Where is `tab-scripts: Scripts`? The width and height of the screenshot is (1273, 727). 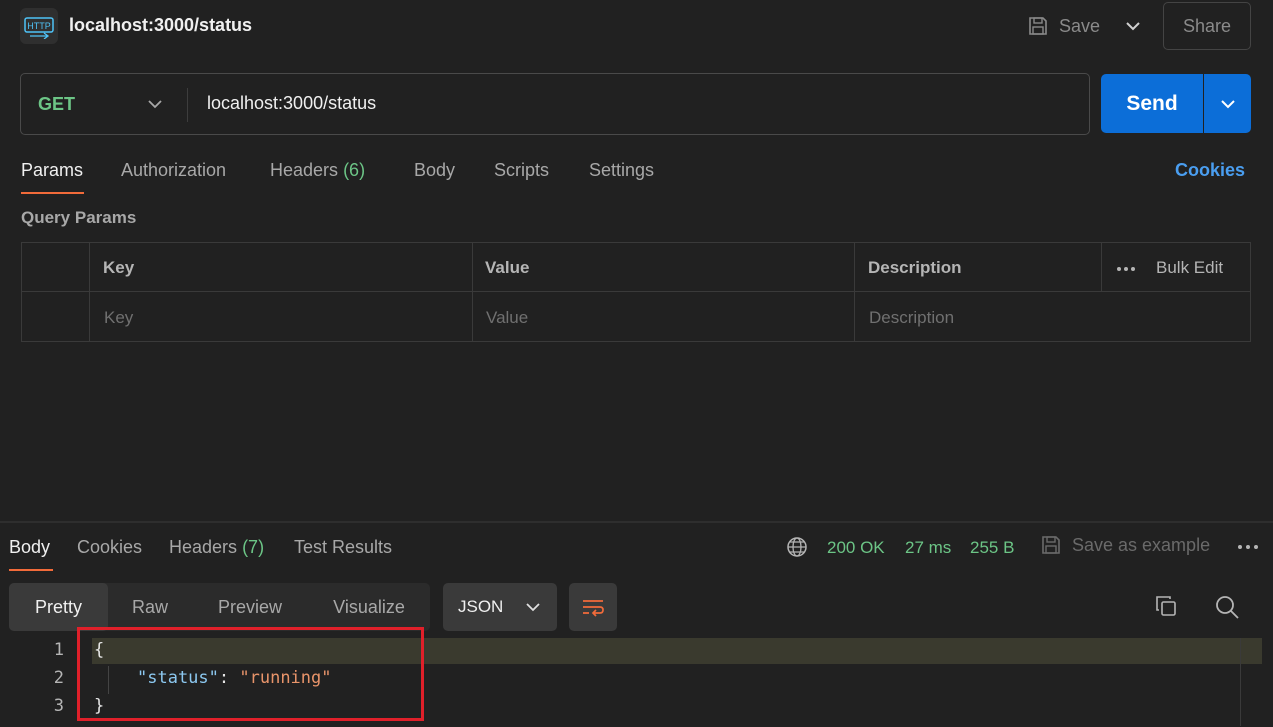
tab-scripts: Scripts is located at coordinates (521, 170).